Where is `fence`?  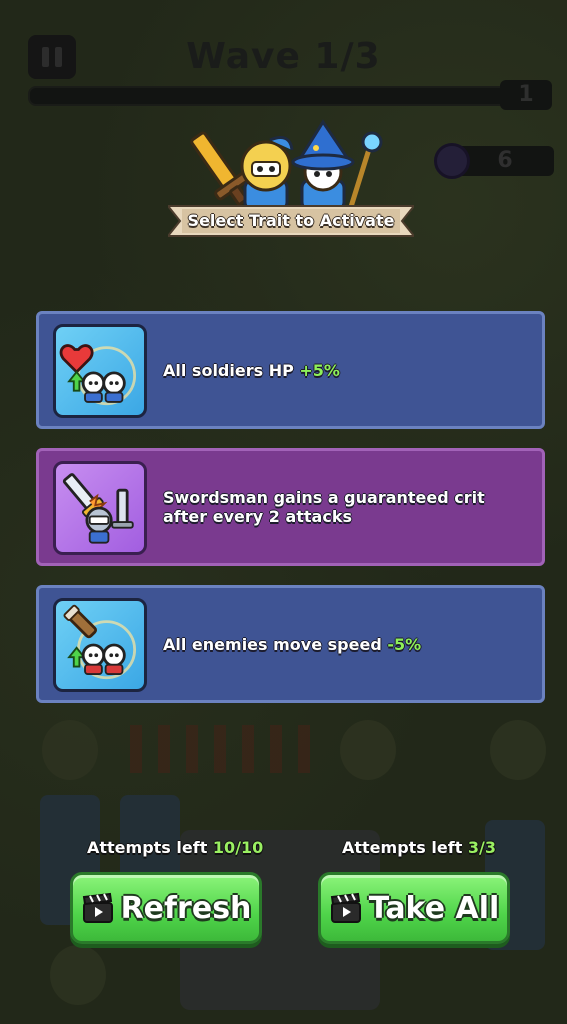
fence is located at coordinates (220, 749).